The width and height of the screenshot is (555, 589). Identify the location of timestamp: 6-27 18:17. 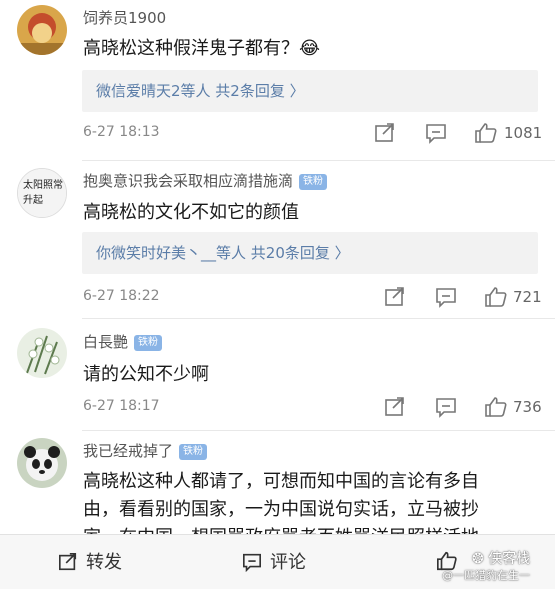
(121, 406).